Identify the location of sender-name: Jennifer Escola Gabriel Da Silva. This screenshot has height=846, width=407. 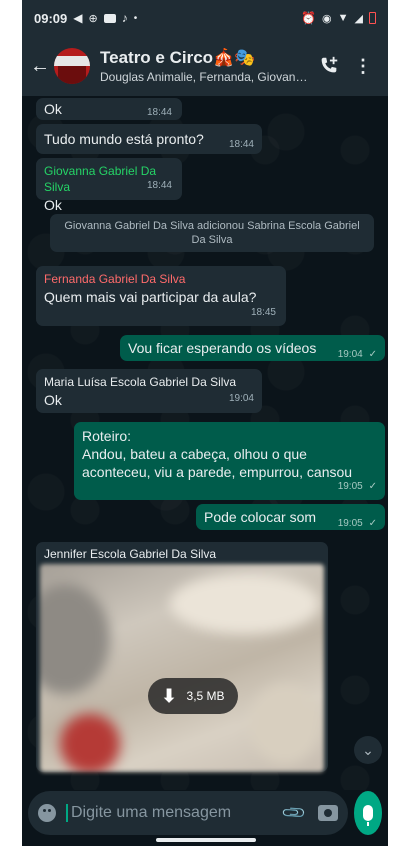
(182, 554).